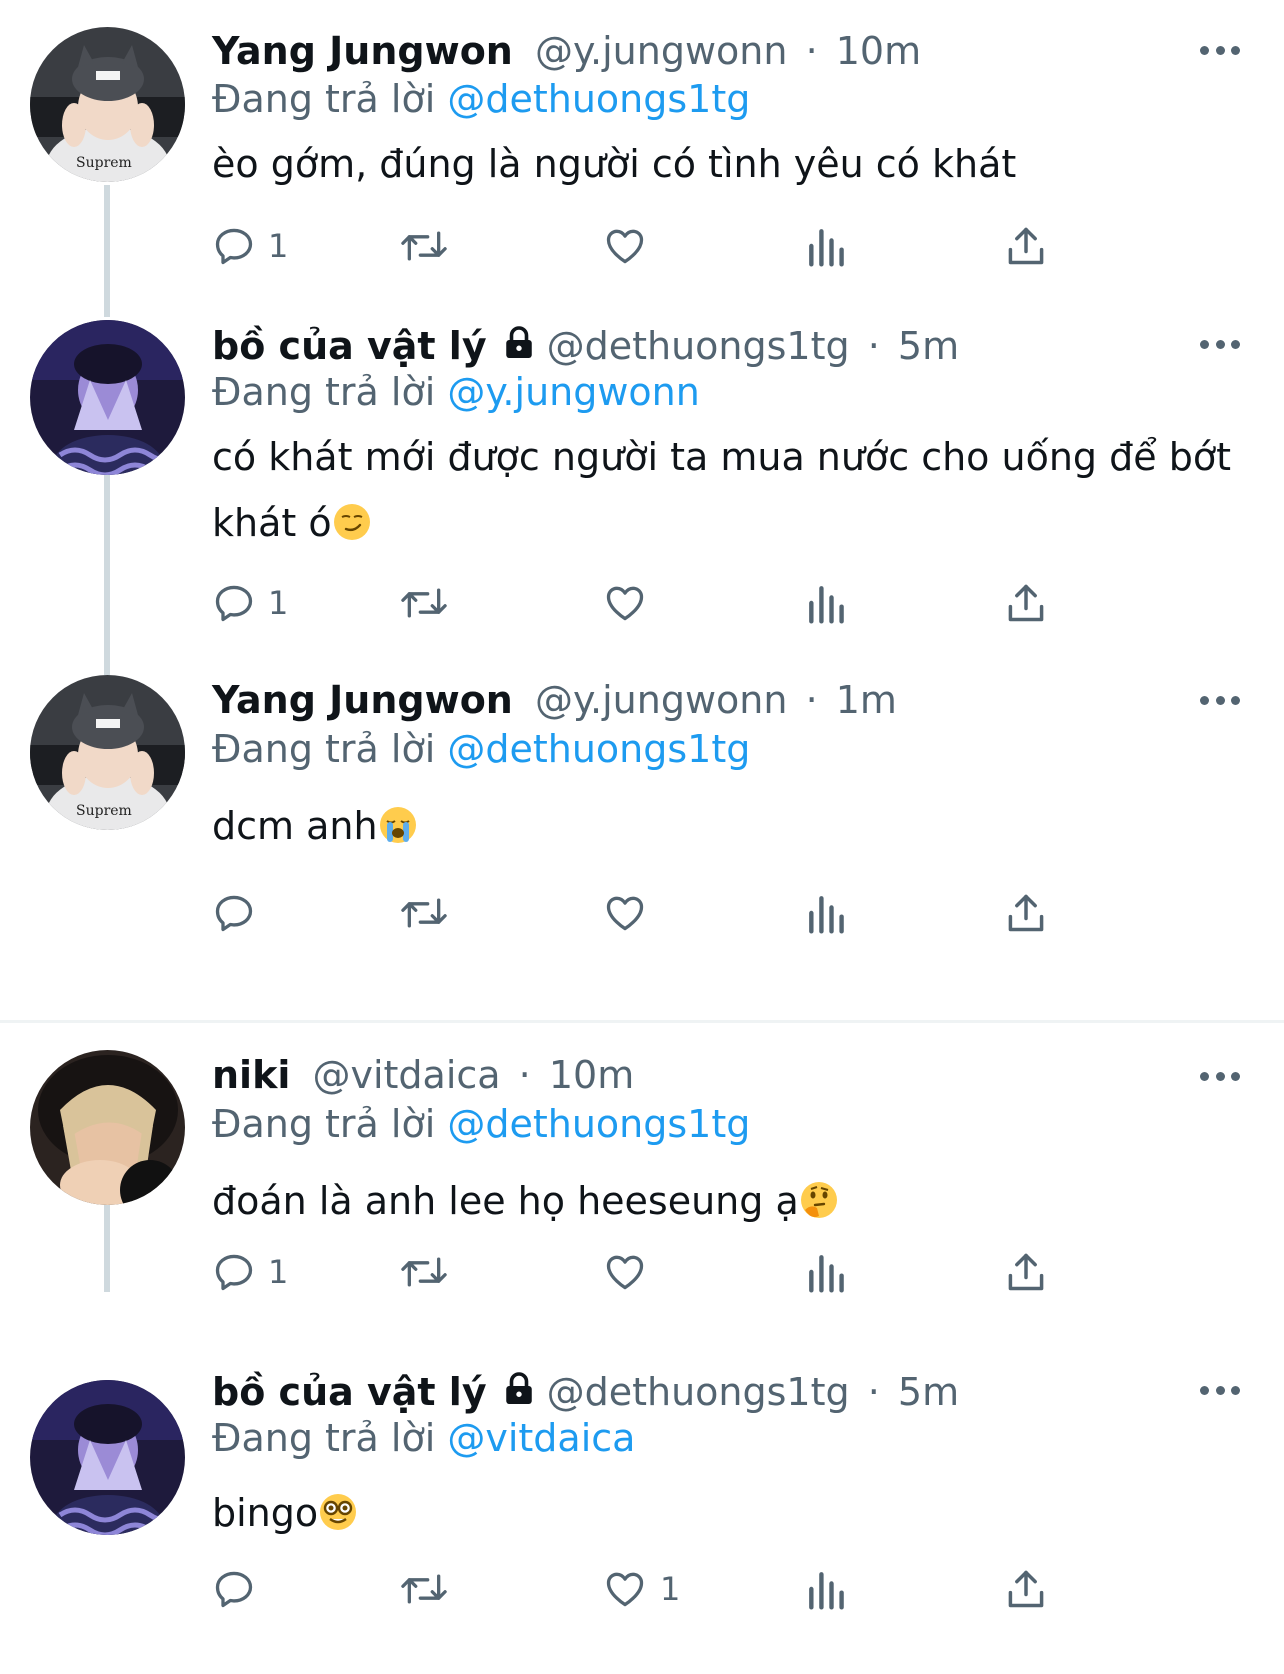  Describe the element at coordinates (251, 1075) in the screenshot. I see `display-name: niki` at that location.